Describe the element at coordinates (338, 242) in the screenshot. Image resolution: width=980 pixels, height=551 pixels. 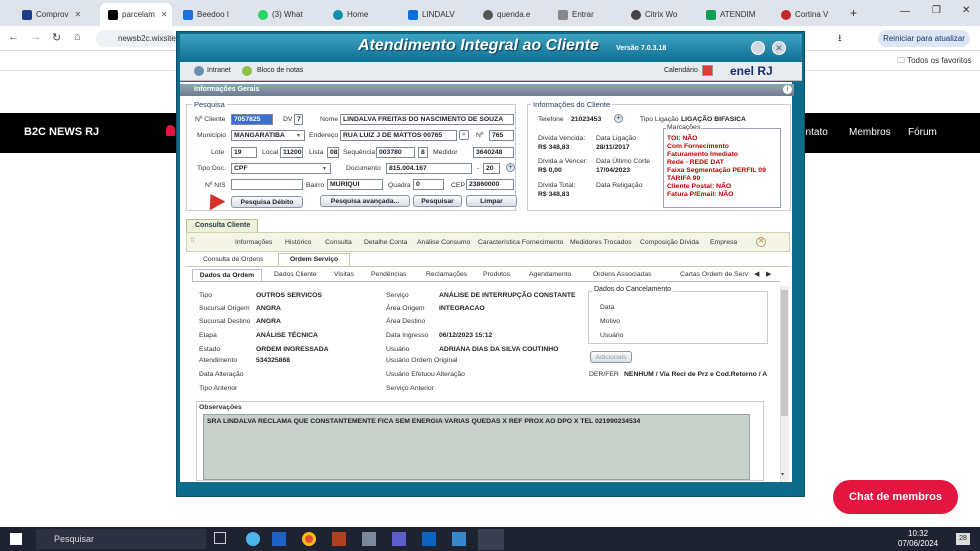
I see `tab-consulta: Consulta` at that location.